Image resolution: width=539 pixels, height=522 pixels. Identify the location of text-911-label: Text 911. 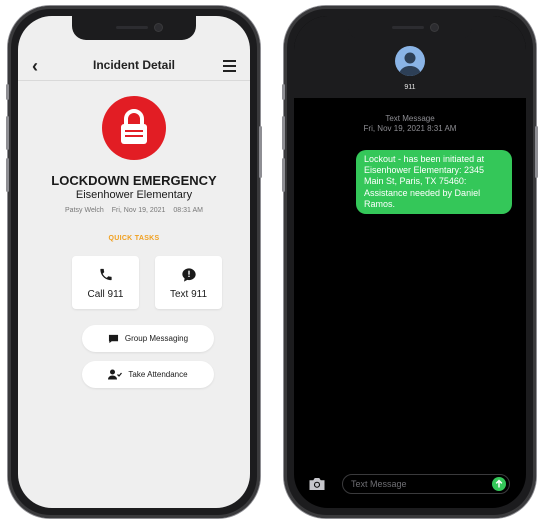
(188, 294).